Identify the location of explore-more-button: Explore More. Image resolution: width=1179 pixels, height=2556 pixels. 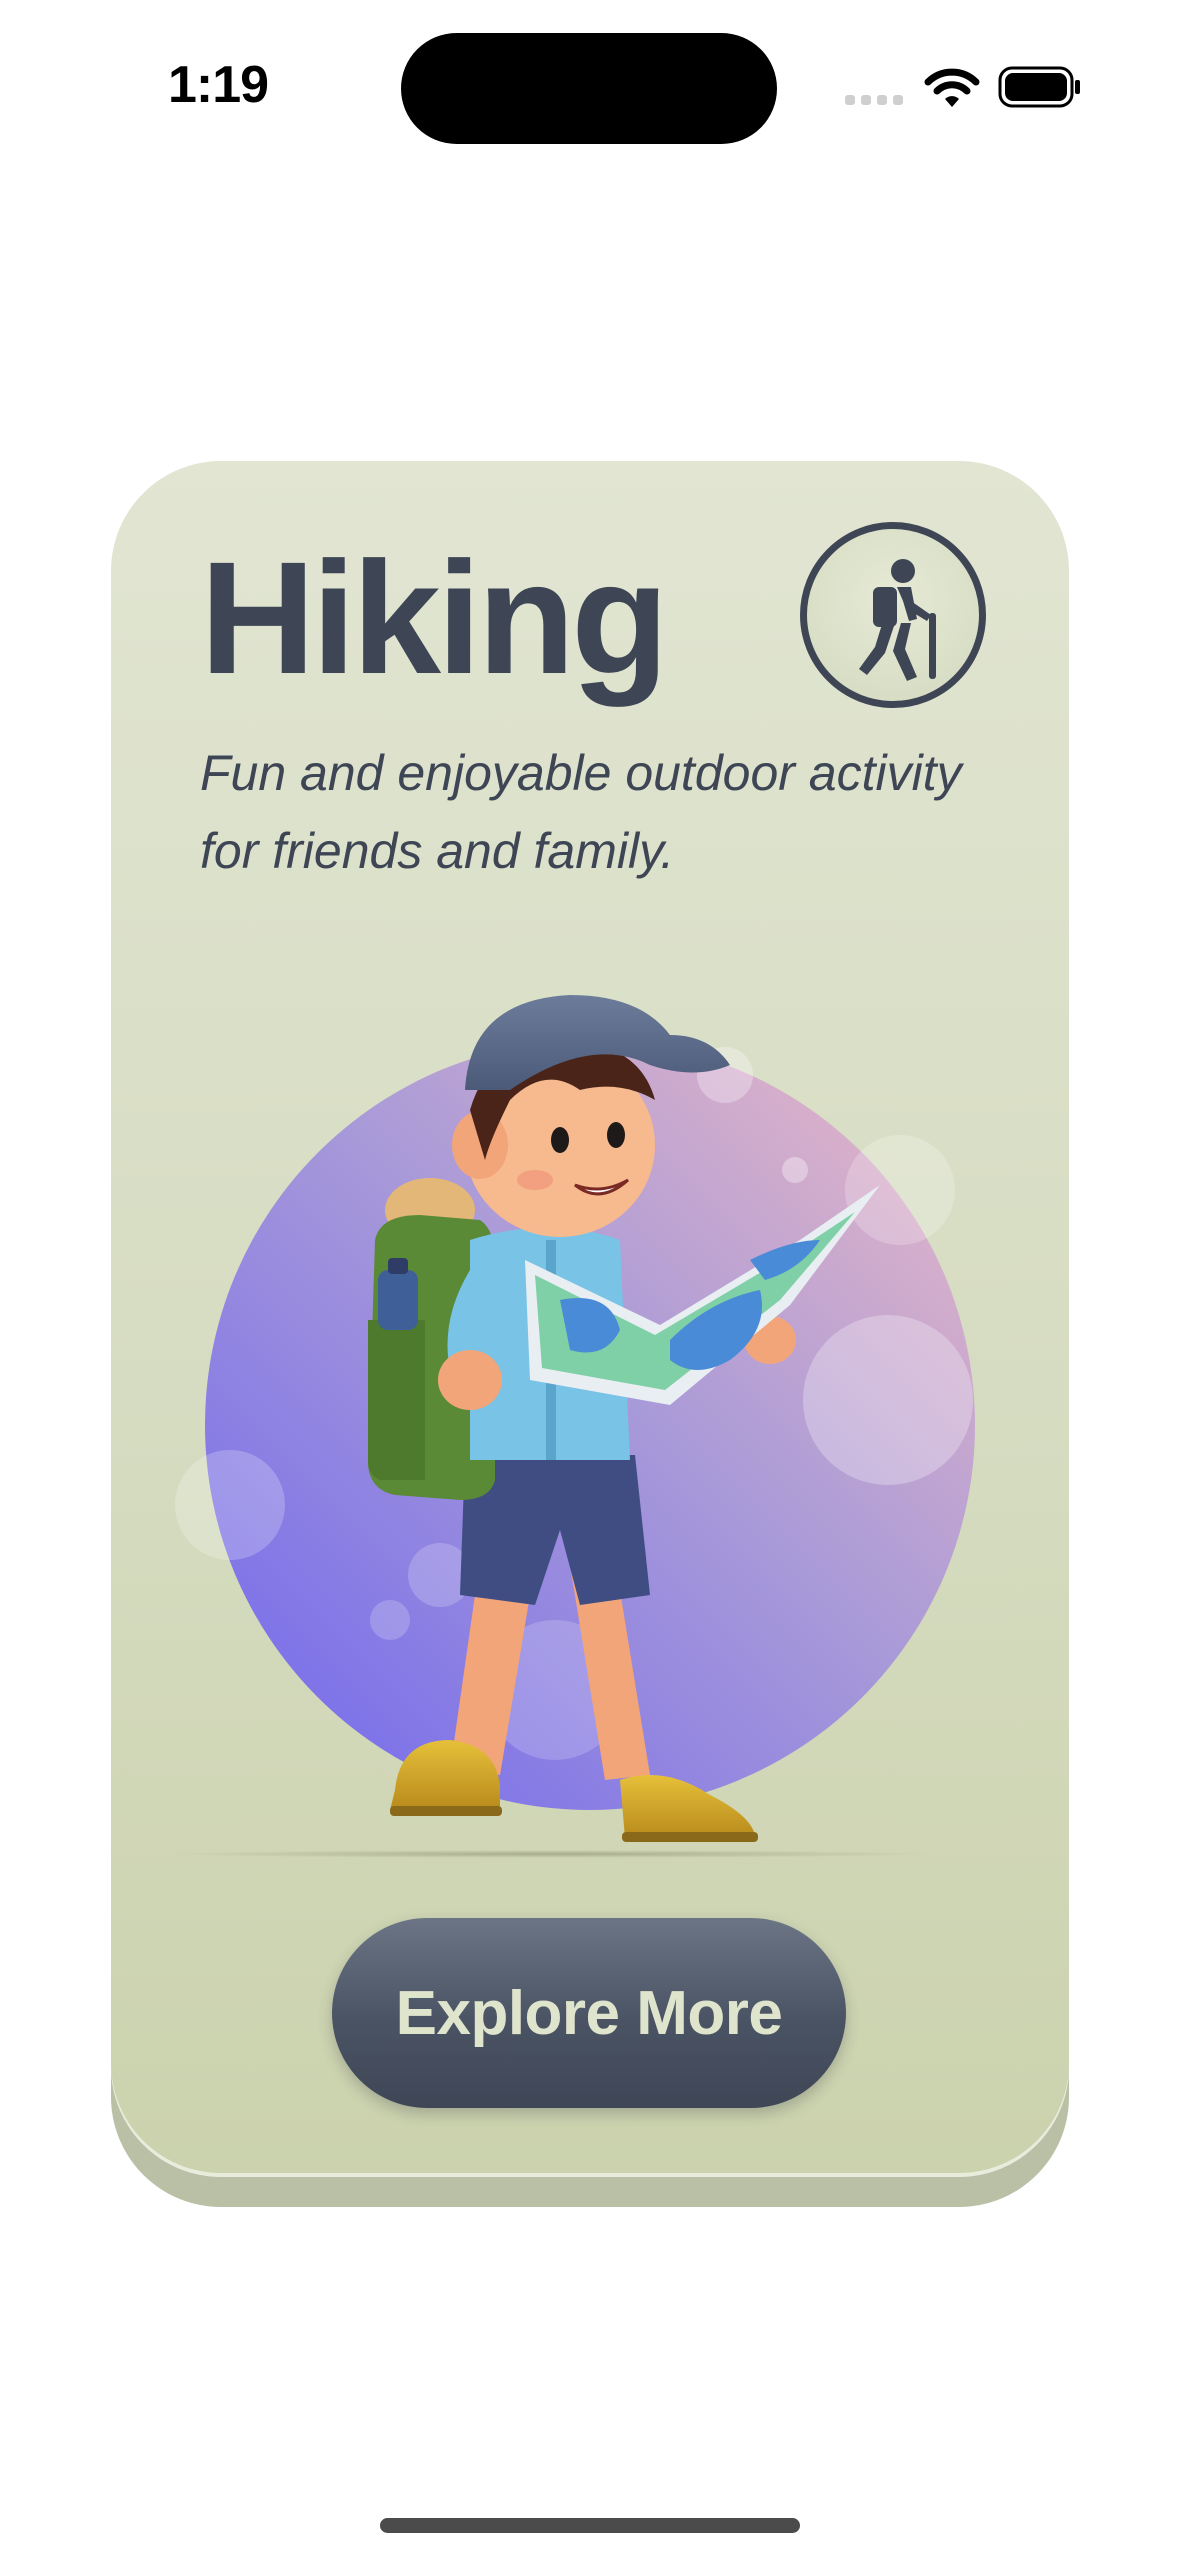
(589, 2013).